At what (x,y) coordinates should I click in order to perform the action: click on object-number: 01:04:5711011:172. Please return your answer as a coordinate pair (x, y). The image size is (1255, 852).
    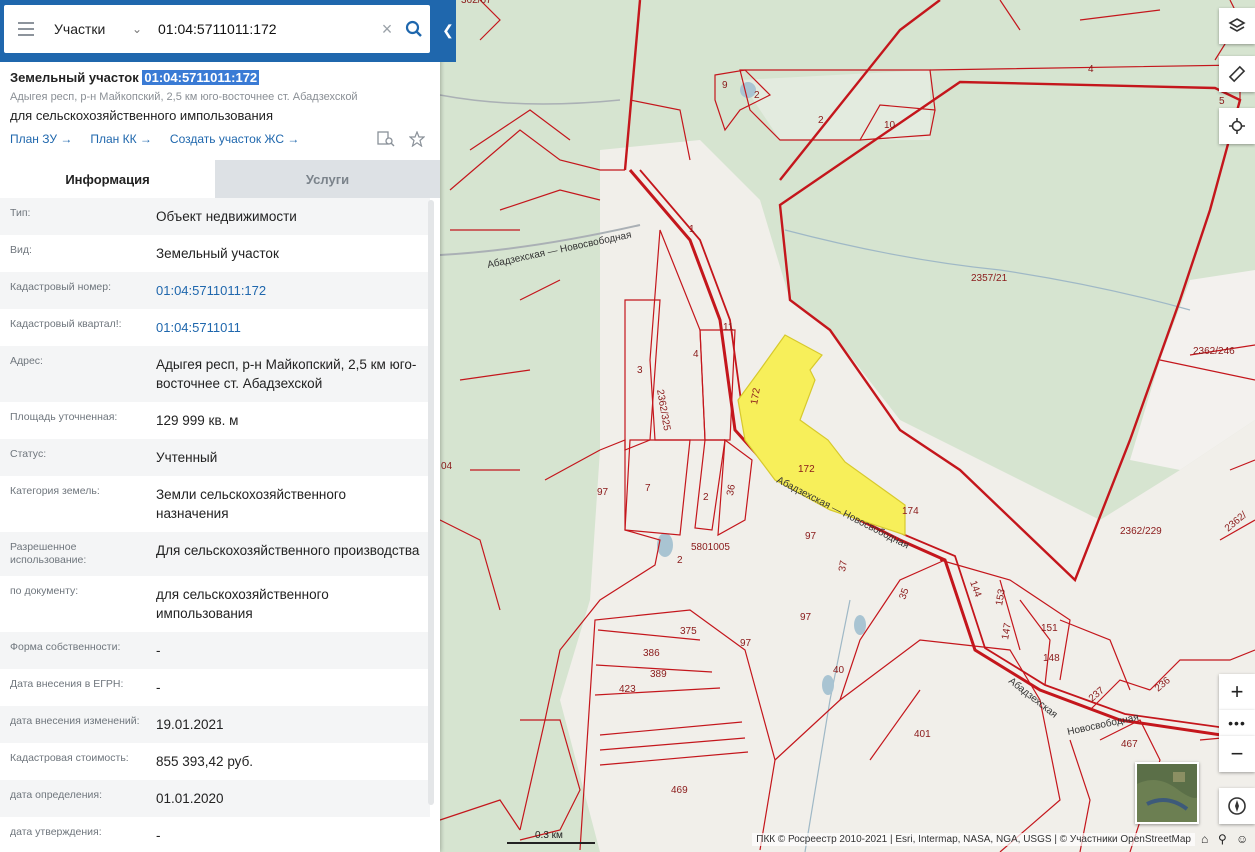
    Looking at the image, I should click on (201, 77).